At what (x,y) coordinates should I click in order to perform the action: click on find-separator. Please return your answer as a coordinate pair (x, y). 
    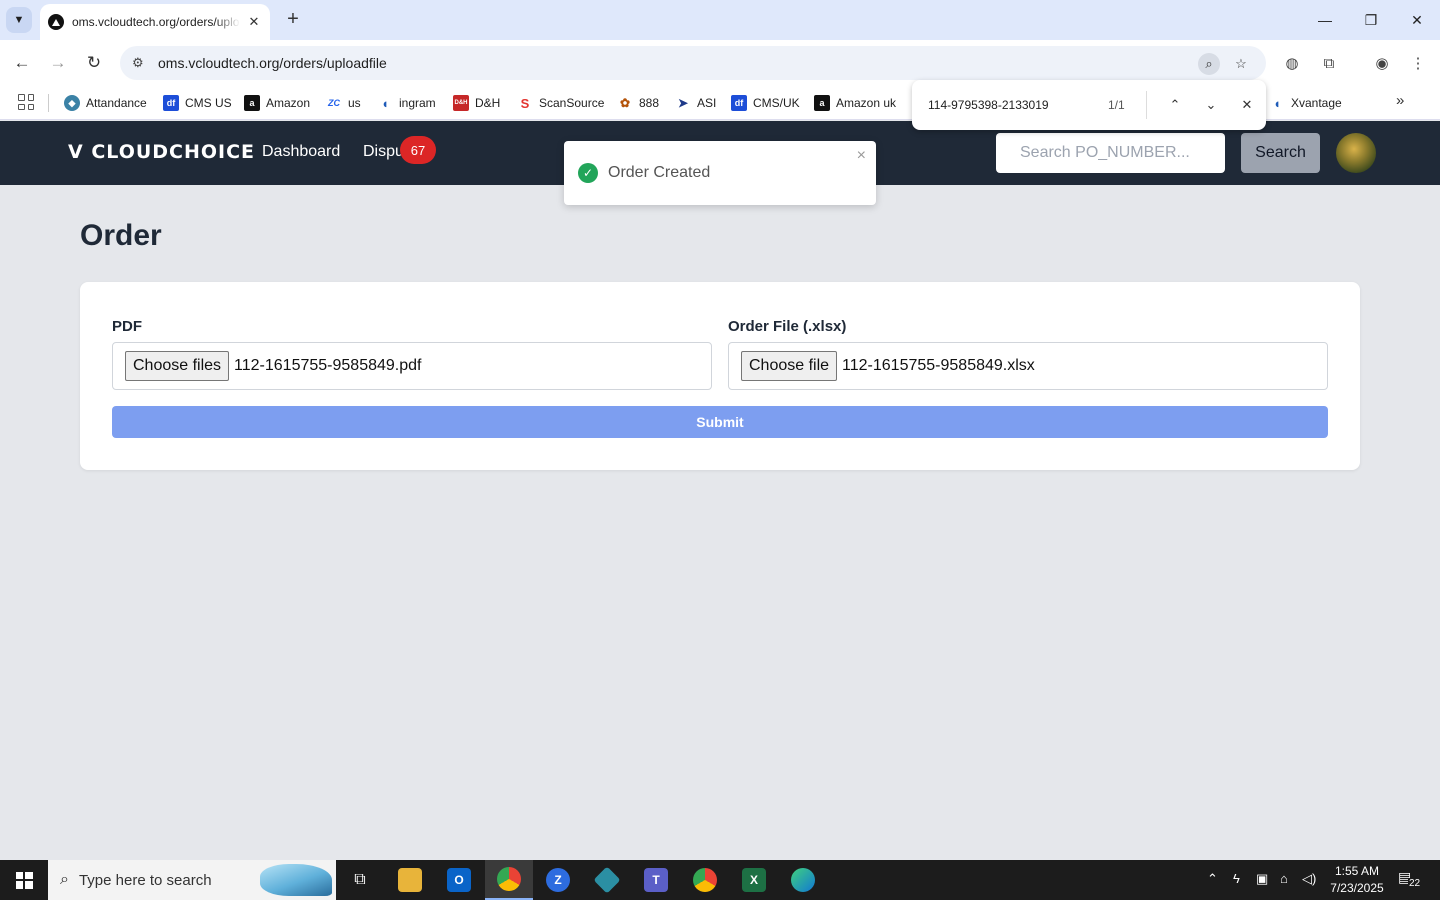
    Looking at the image, I should click on (1146, 105).